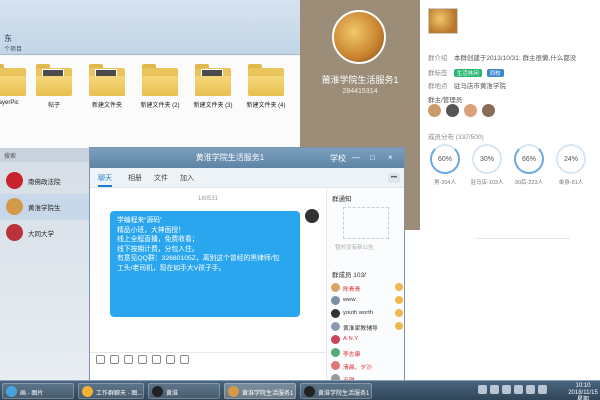 The image size is (600, 400). I want to click on input-toolbar, so click(208, 359).